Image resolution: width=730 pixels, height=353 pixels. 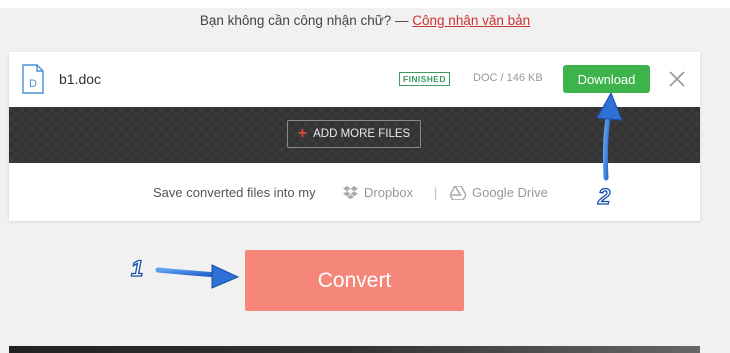 I want to click on add-more-files-label: ADD MORE FILES, so click(x=362, y=134).